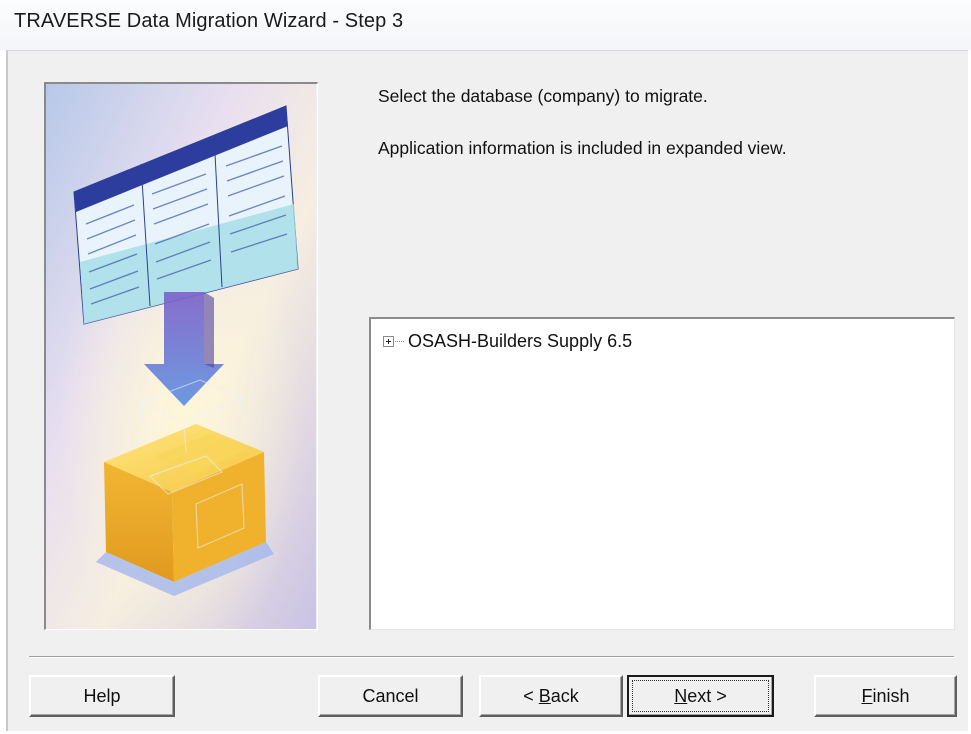 Image resolution: width=971 pixels, height=734 pixels. I want to click on cancel-button: Cancel, so click(390, 696).